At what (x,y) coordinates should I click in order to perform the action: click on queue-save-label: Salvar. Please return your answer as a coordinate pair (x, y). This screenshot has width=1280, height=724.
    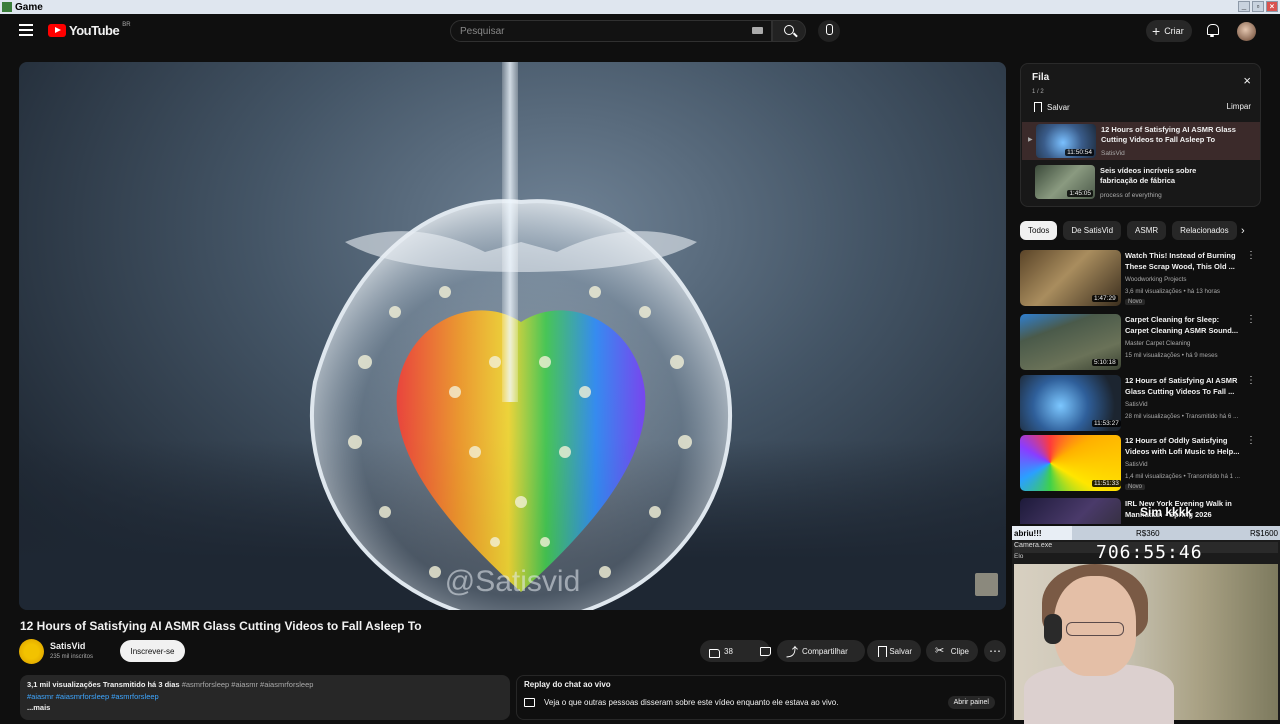
    Looking at the image, I should click on (1058, 107).